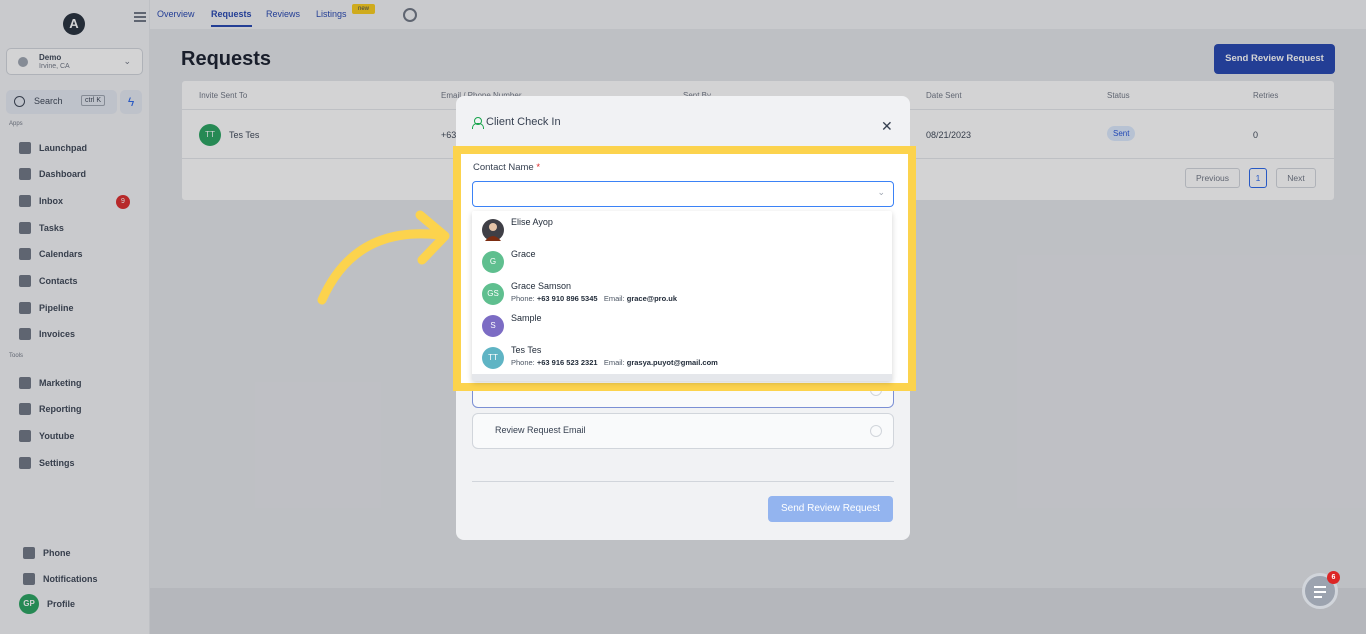 Image resolution: width=1366 pixels, height=634 pixels. What do you see at coordinates (567, 362) in the screenshot?
I see `phone-value: +63 916 523 2321` at bounding box center [567, 362].